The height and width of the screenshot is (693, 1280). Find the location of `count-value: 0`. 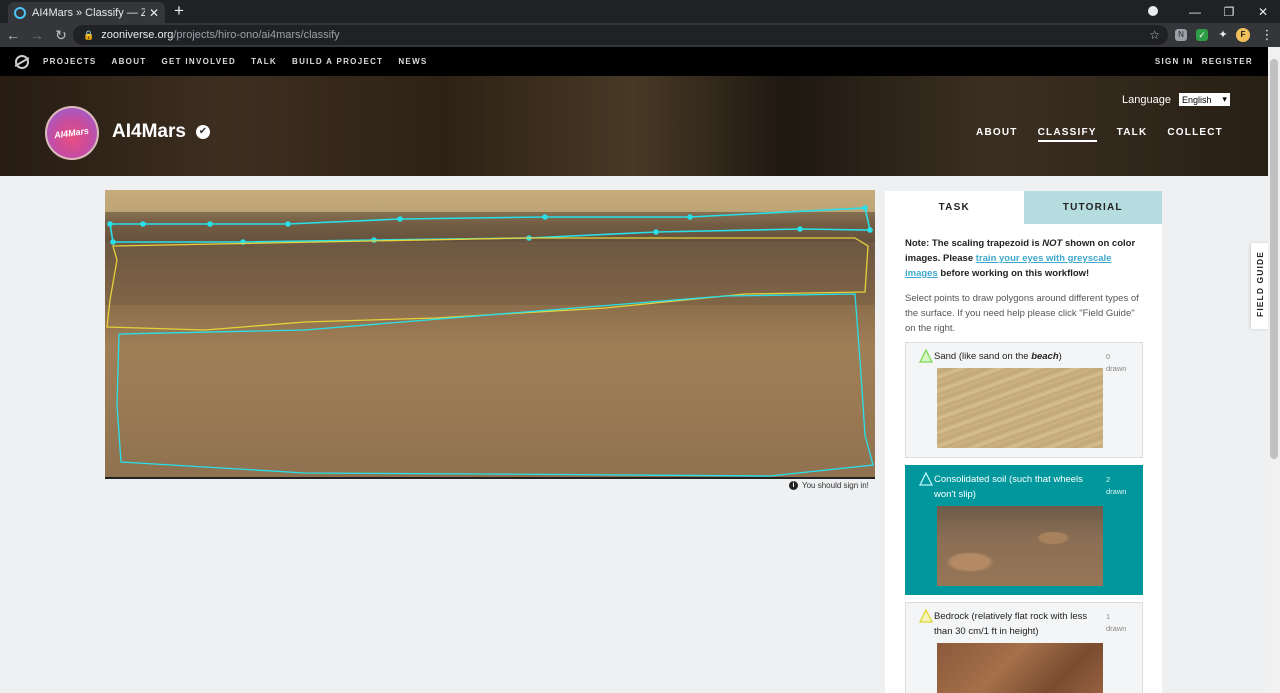

count-value: 0 is located at coordinates (1108, 356).